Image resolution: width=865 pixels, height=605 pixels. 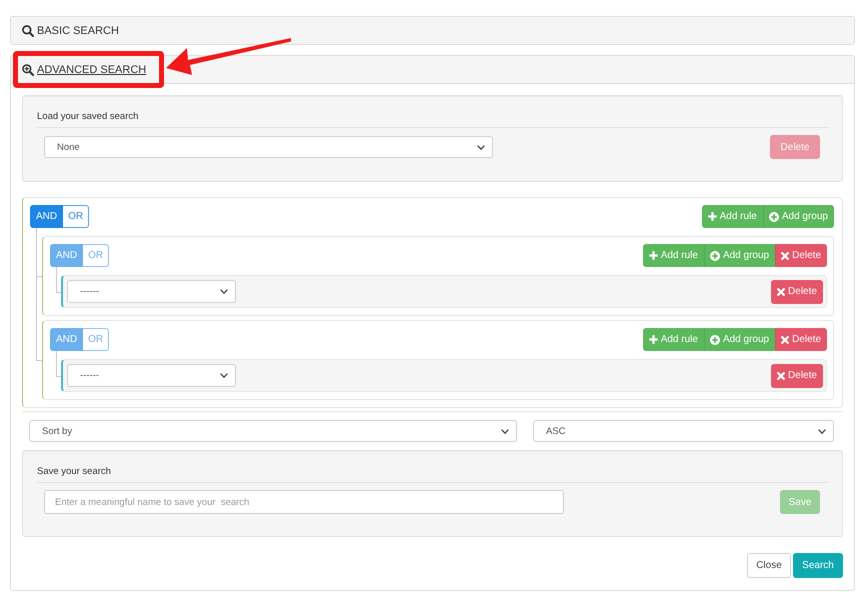 I want to click on saved-search-select: None, so click(x=268, y=147).